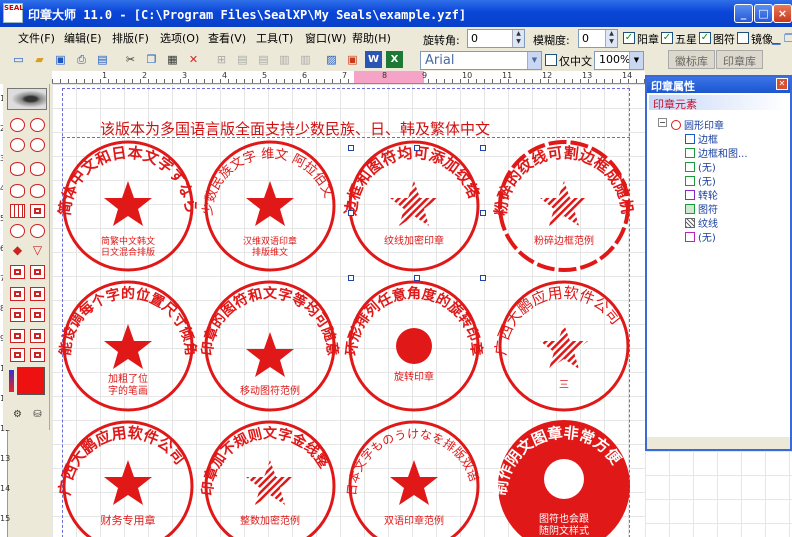 The image size is (792, 537). What do you see at coordinates (325, 38) in the screenshot?
I see `menu-window: 窗口(W)` at bounding box center [325, 38].